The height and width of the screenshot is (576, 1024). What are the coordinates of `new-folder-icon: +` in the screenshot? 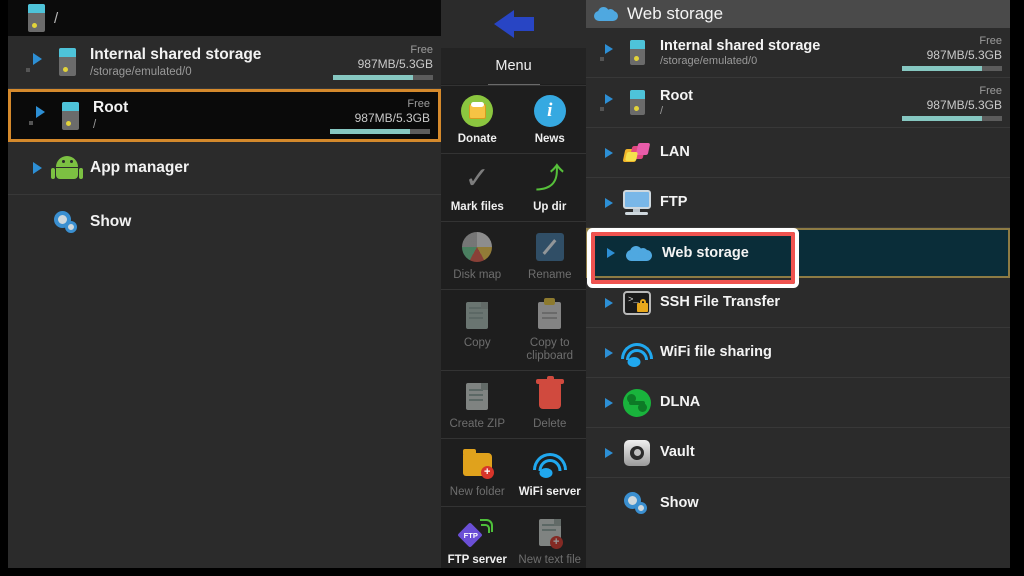 It's located at (477, 464).